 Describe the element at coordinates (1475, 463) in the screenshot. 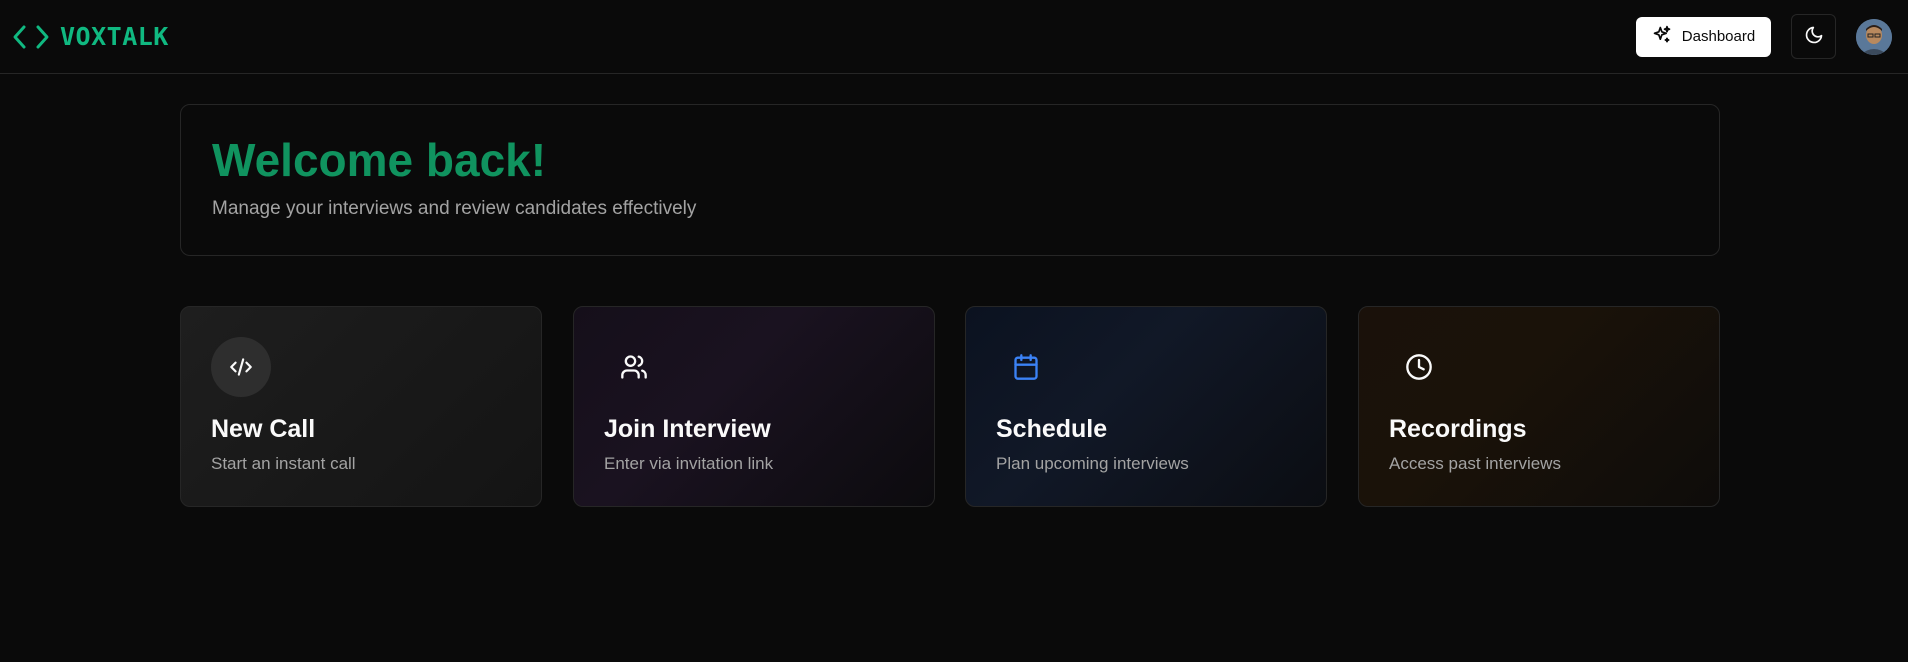

I see `card-description: Access past interviews` at that location.